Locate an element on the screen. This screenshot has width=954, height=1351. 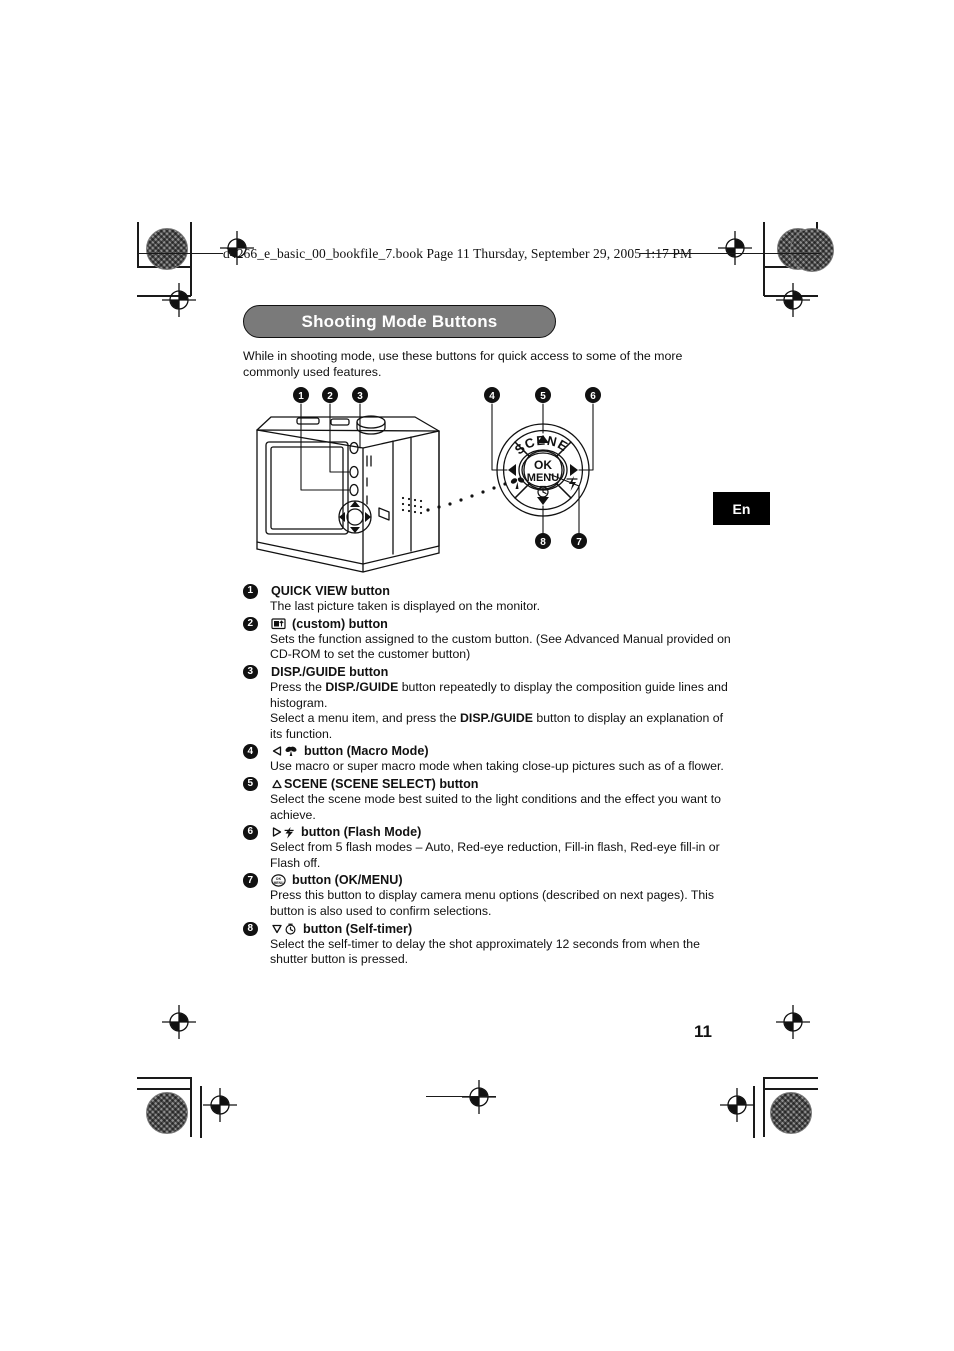
page-title: Shooting Mode Buttons is located at coordinates (399, 321).